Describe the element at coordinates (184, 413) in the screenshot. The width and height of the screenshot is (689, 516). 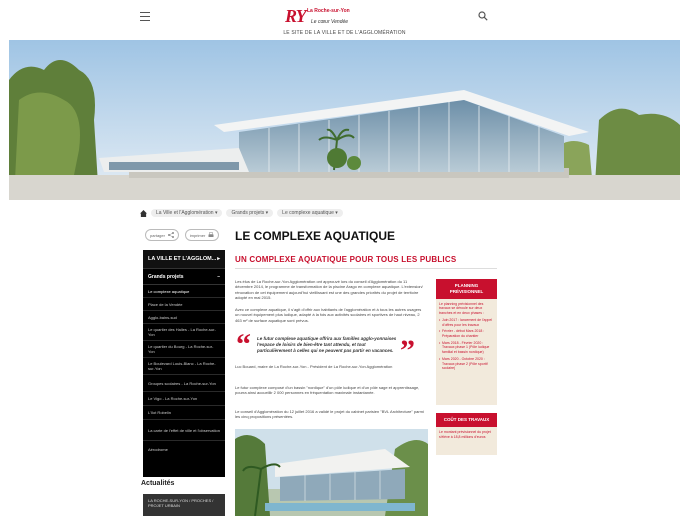
I see `sidebar-item-ilot-robelin: L'îlot Robelin` at that location.